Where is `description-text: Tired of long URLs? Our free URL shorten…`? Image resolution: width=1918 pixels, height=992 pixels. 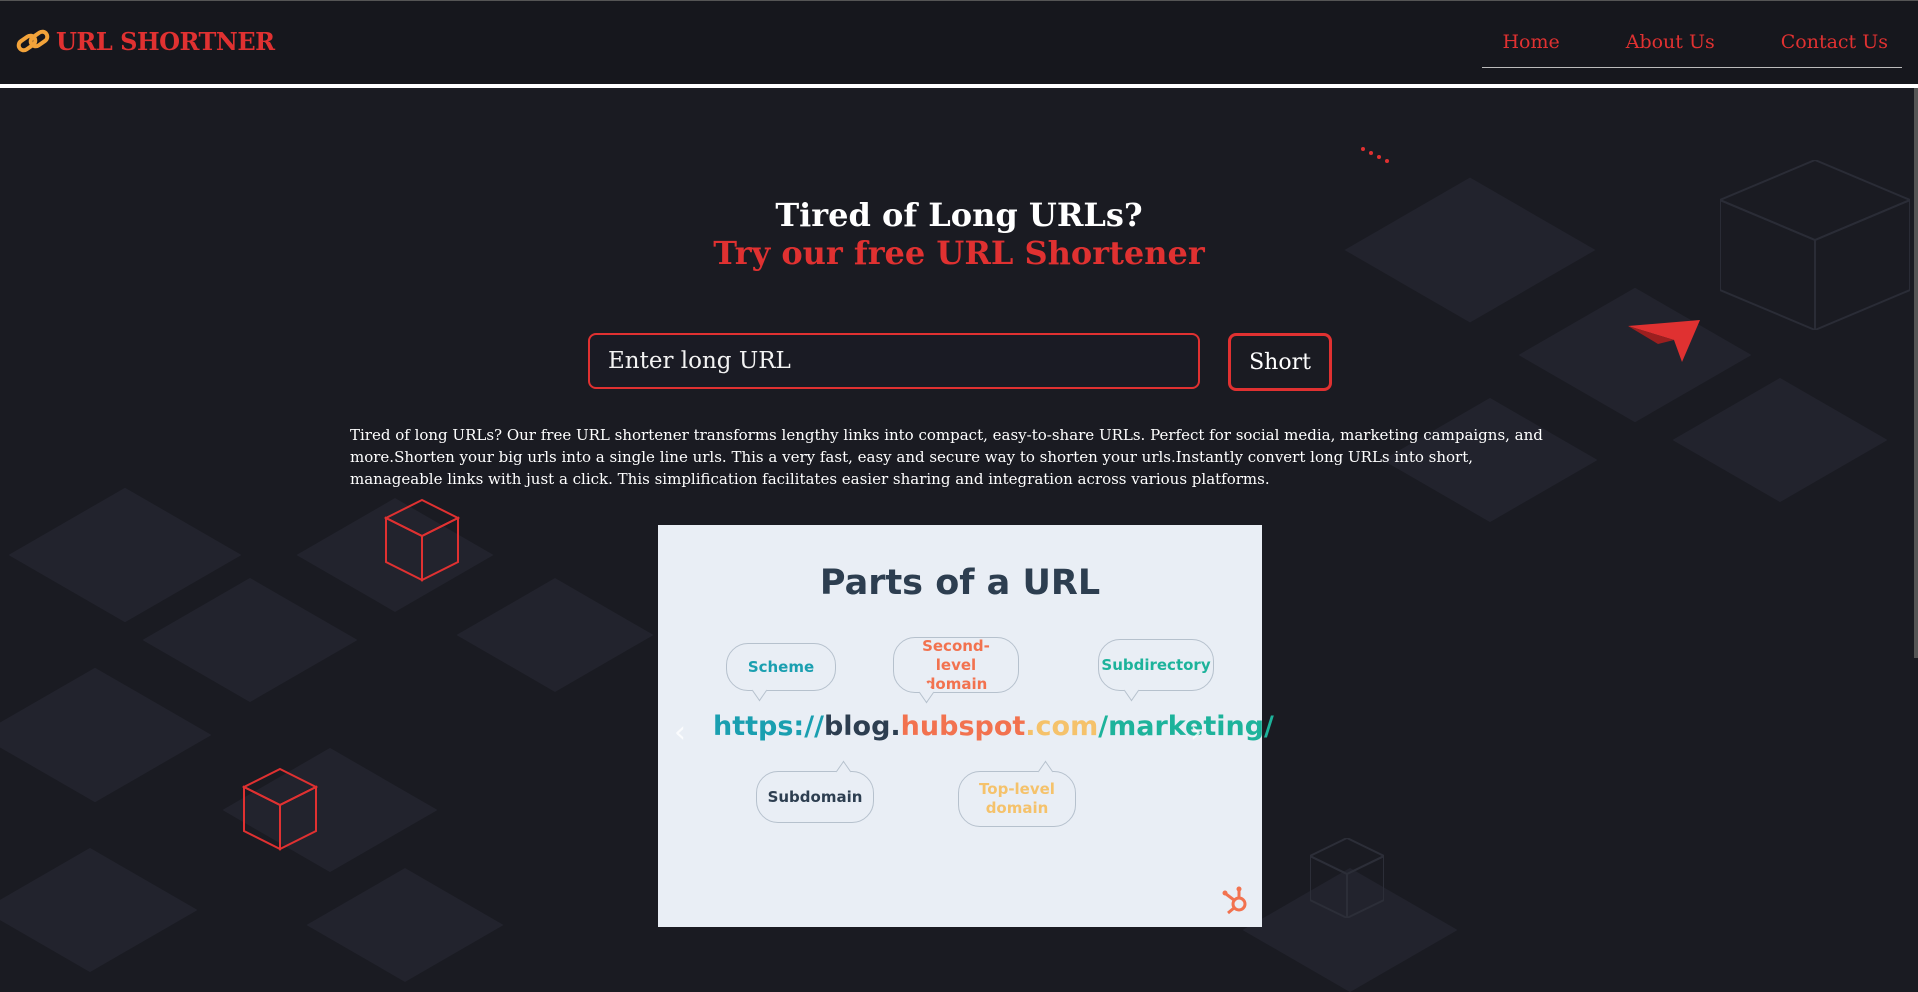 description-text: Tired of long URLs? Our free URL shorten… is located at coordinates (946, 457).